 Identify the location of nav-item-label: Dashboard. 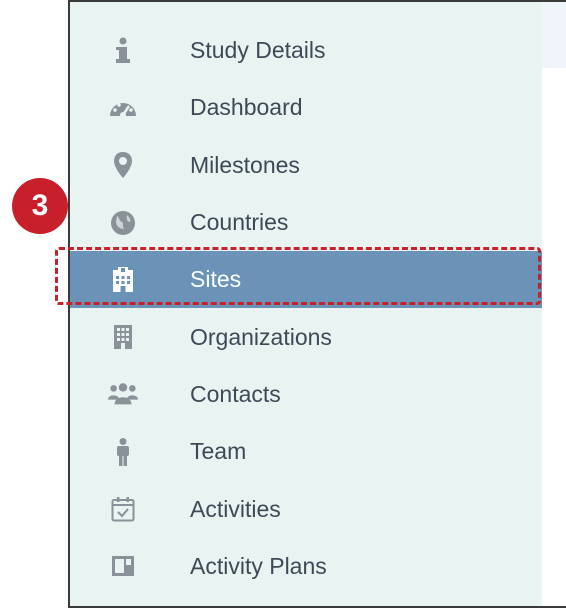
(246, 107).